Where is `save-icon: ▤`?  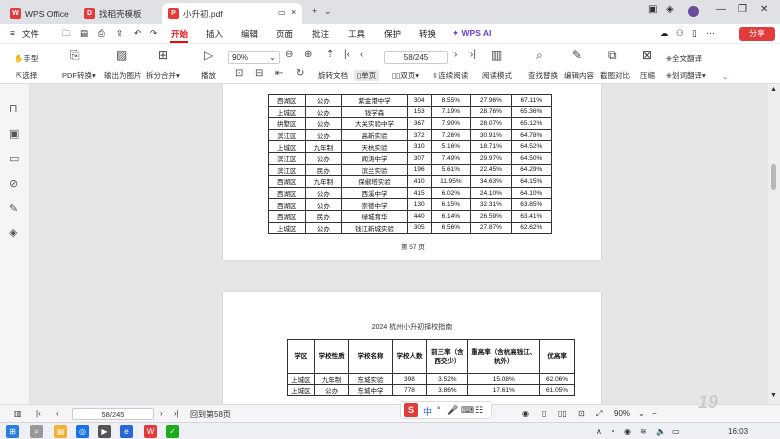
save-icon: ▤ is located at coordinates (84, 33).